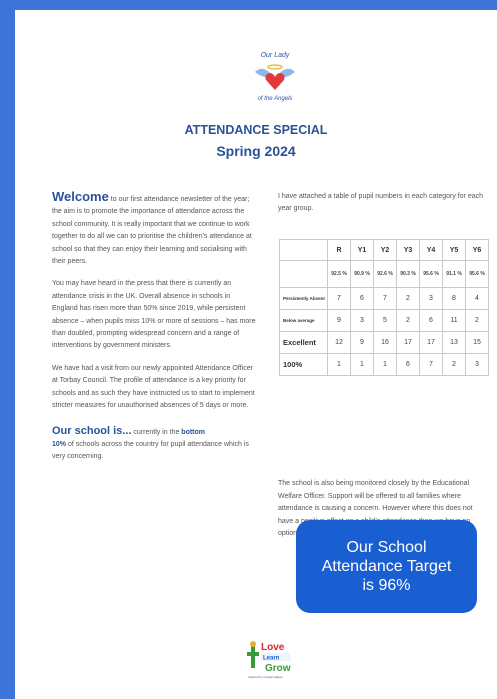 This screenshot has width=497, height=699. Describe the element at coordinates (256, 151) in the screenshot. I see `page-subtitle: Spring 2024` at that location.